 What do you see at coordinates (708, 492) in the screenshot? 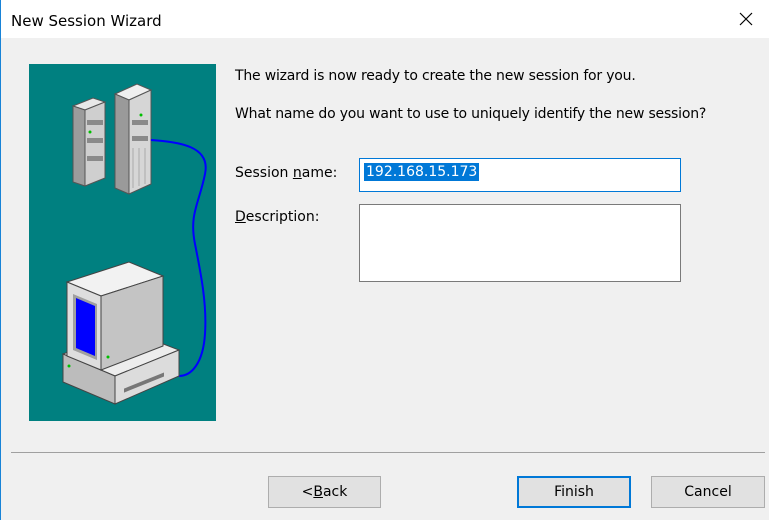
I see `cancel-button: Cancel` at bounding box center [708, 492].